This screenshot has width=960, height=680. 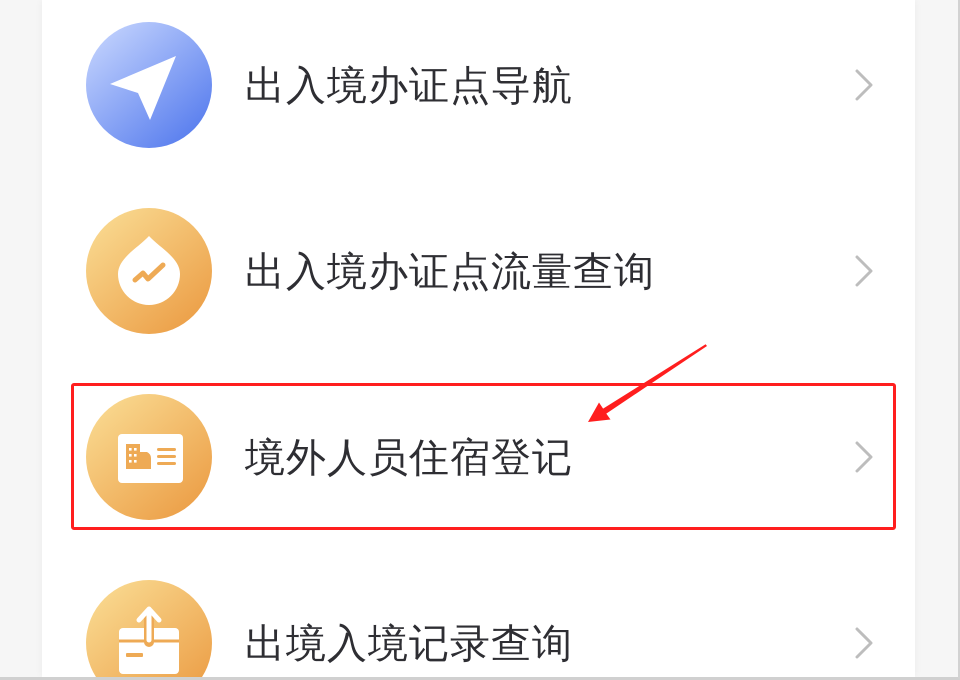 I want to click on building-card-icon, so click(x=149, y=457).